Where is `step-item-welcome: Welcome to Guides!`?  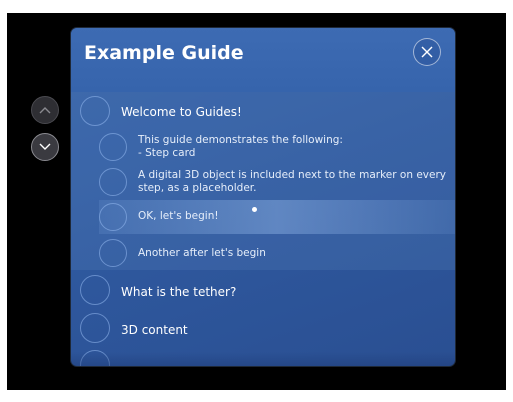
step-item-welcome: Welcome to Guides! is located at coordinates (263, 111).